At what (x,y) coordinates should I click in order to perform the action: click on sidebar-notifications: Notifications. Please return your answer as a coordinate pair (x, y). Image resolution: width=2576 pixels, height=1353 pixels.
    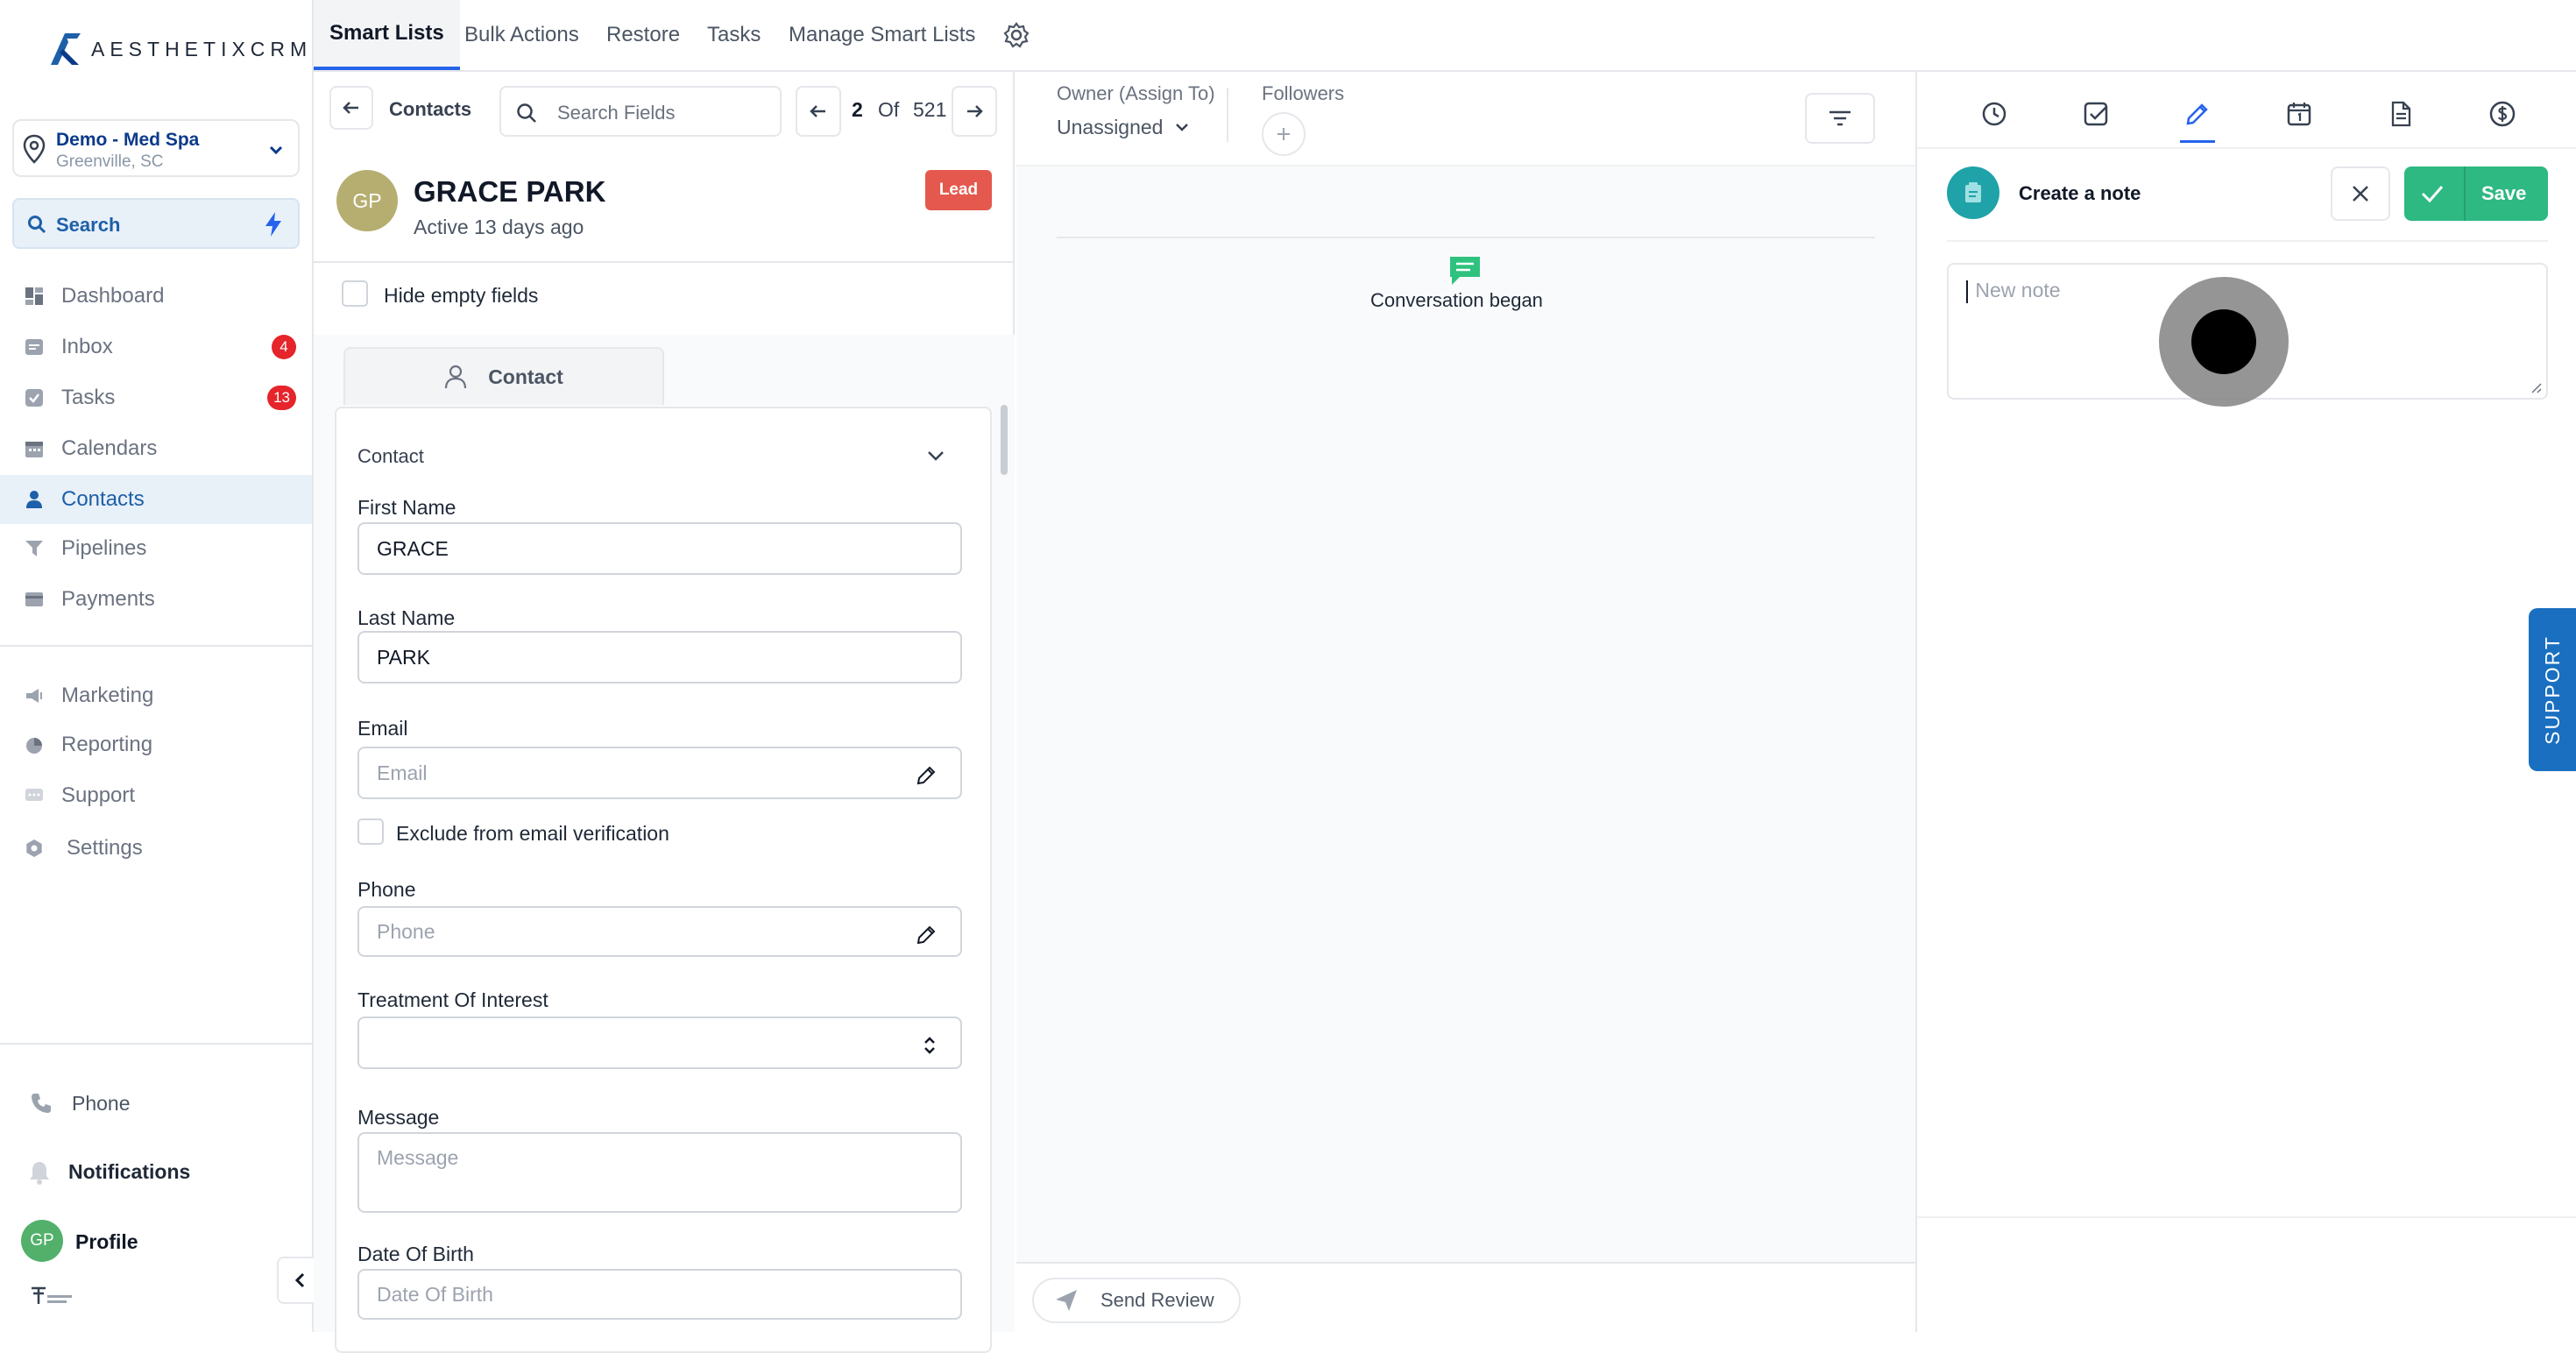
    Looking at the image, I should click on (156, 1171).